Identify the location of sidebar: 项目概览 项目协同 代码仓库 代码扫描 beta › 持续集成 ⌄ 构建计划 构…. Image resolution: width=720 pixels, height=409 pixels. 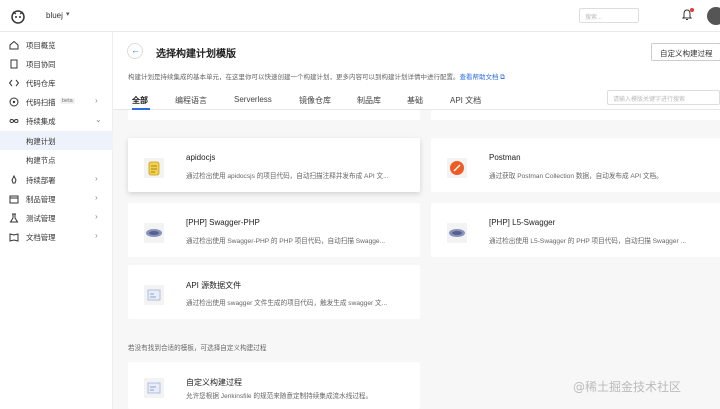
(56, 220).